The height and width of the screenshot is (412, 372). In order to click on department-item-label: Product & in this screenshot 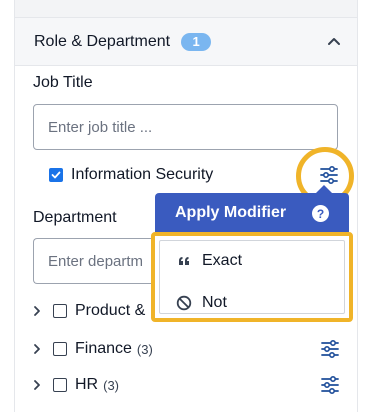, I will do `click(110, 310)`.